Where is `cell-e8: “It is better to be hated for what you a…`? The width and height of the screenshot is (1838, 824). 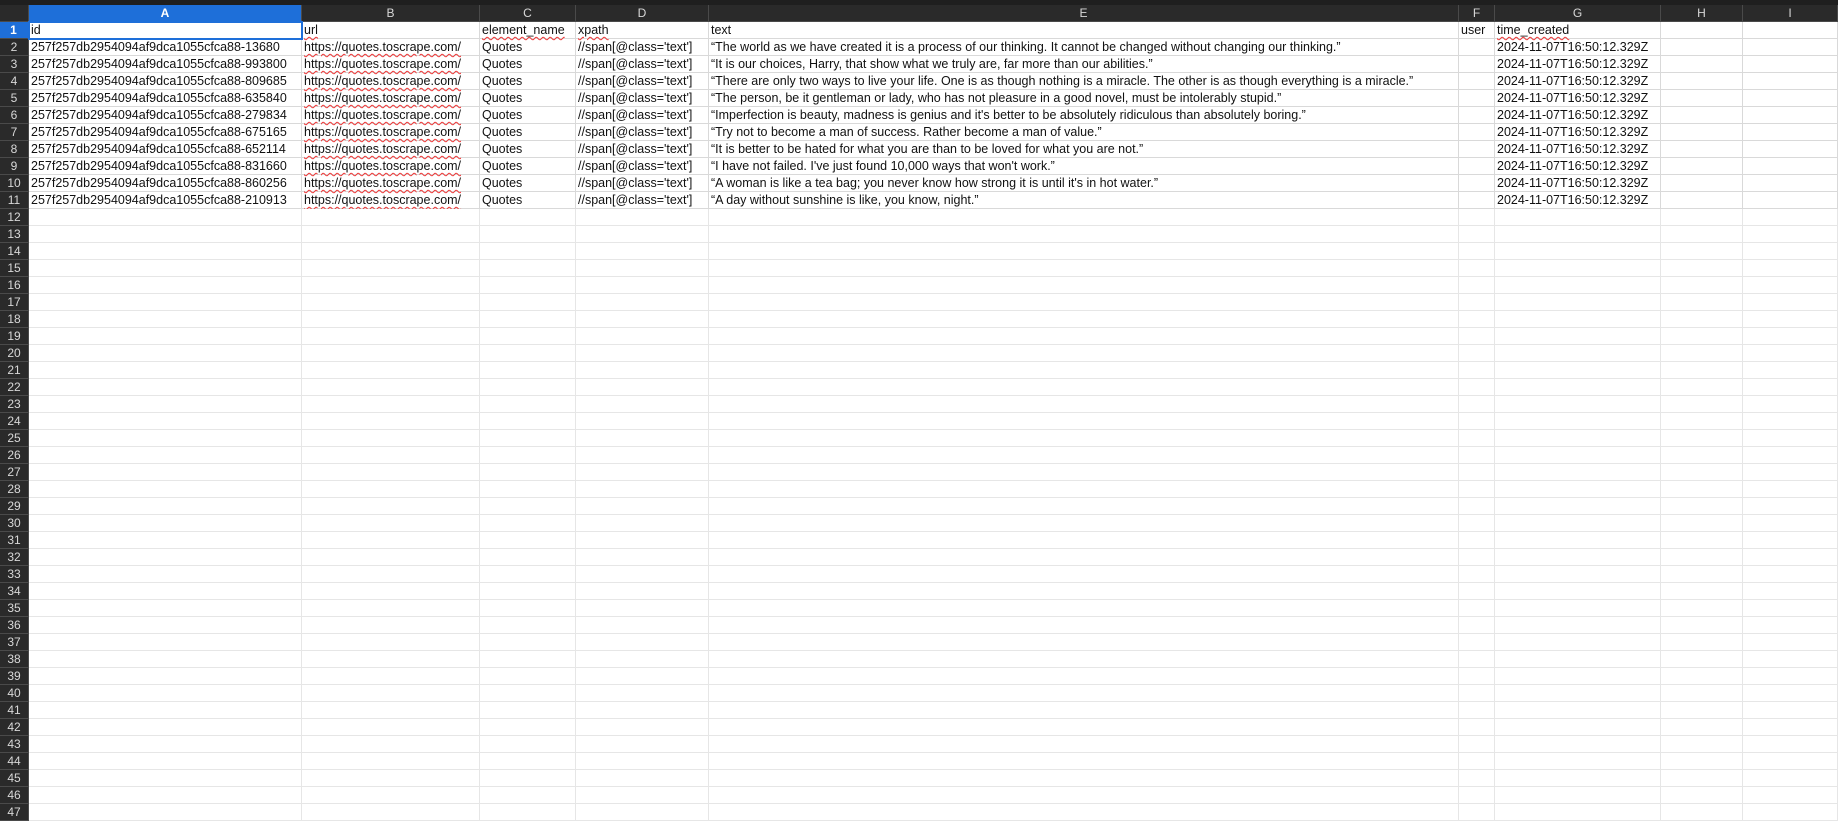
cell-e8: “It is better to be hated for what you a… is located at coordinates (1084, 149).